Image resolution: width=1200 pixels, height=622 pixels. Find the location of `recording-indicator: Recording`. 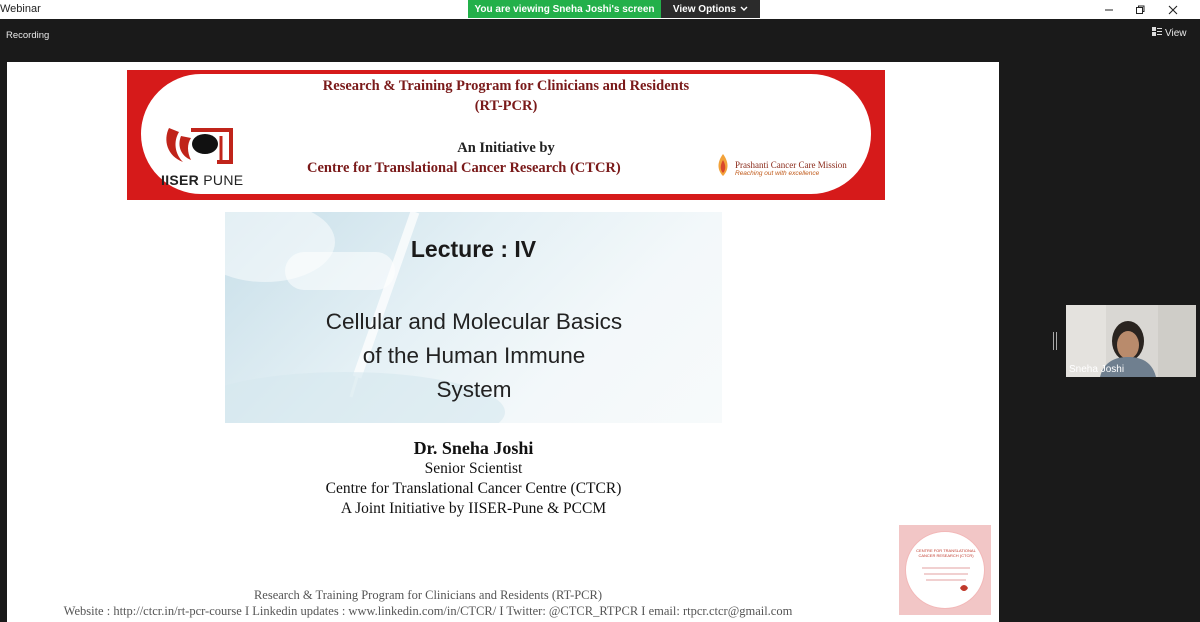

recording-indicator: Recording is located at coordinates (28, 35).